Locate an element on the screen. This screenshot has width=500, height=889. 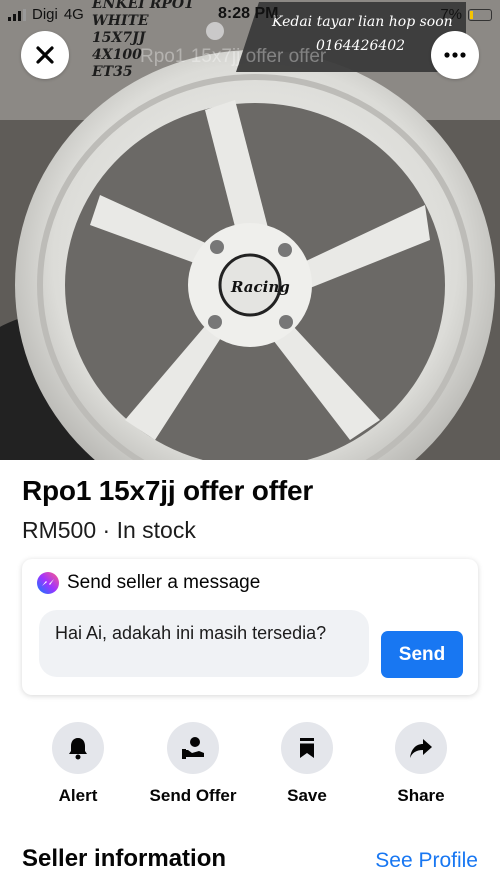
more-options-button is located at coordinates (455, 55).